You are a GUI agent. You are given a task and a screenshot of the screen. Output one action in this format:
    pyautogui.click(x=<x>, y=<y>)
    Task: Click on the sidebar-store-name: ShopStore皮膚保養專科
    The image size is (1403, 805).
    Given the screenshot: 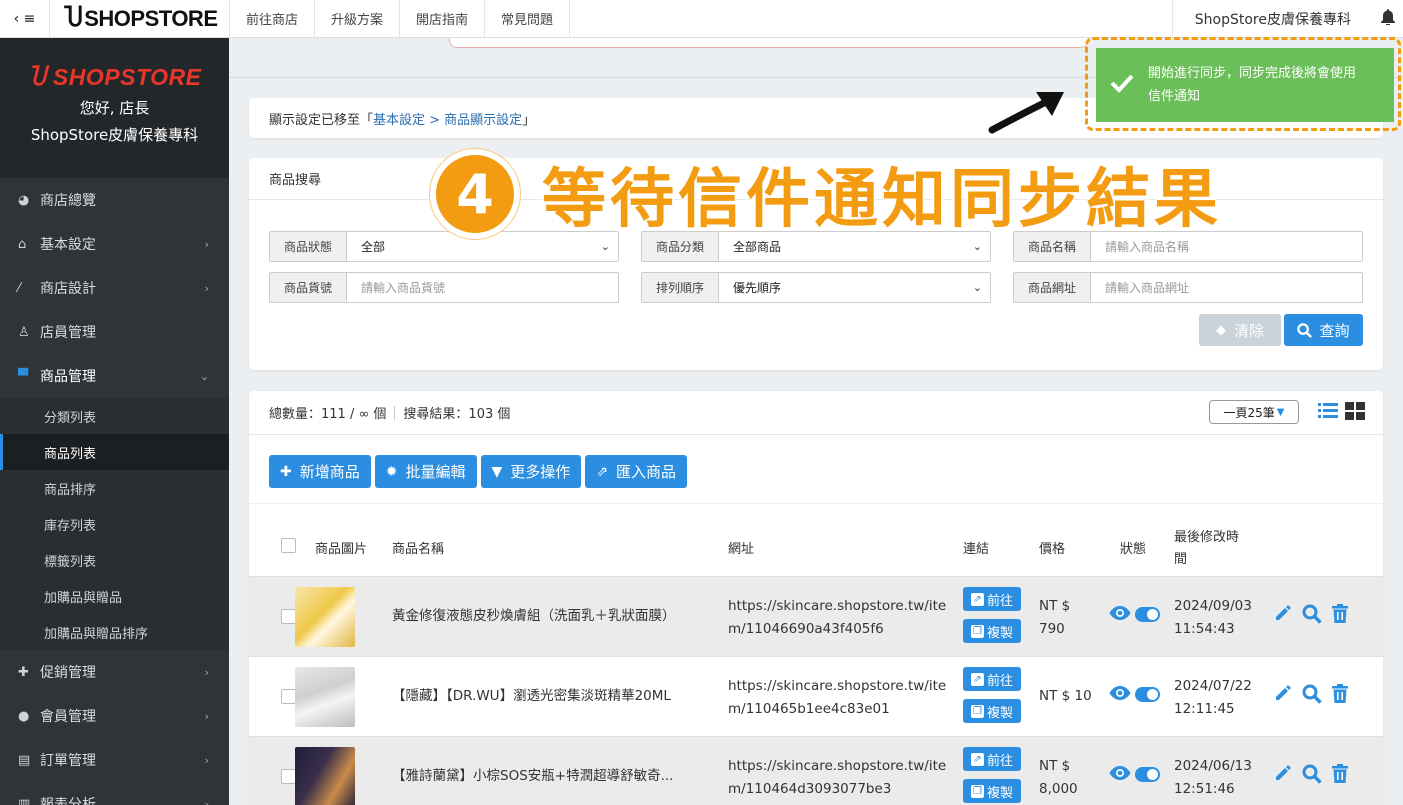 What is the action you would take?
    pyautogui.click(x=114, y=135)
    